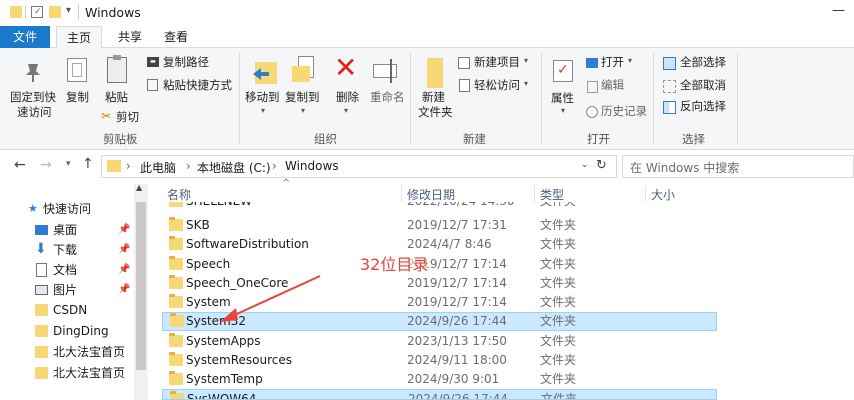  What do you see at coordinates (439, 360) in the screenshot?
I see `table-row: SystemResources 2024/9/11 18:00 文件夹` at bounding box center [439, 360].